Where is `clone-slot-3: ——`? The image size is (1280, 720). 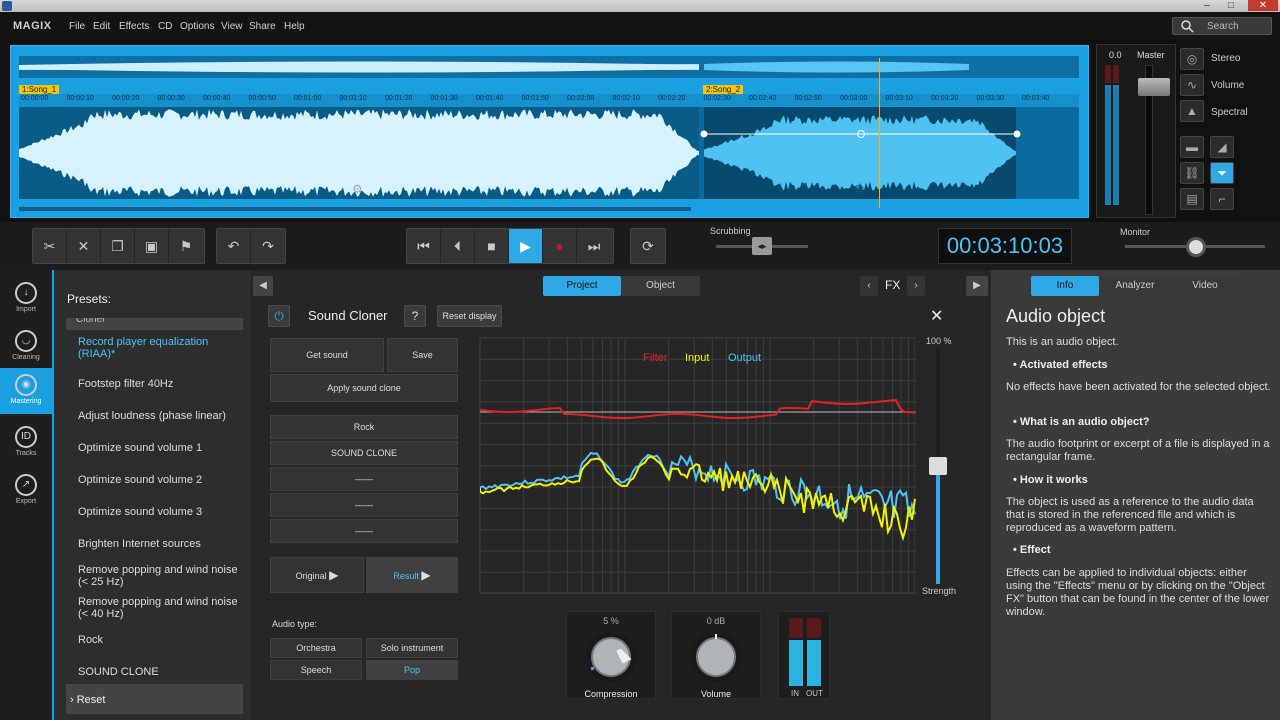
clone-slot-3: —— is located at coordinates (364, 479).